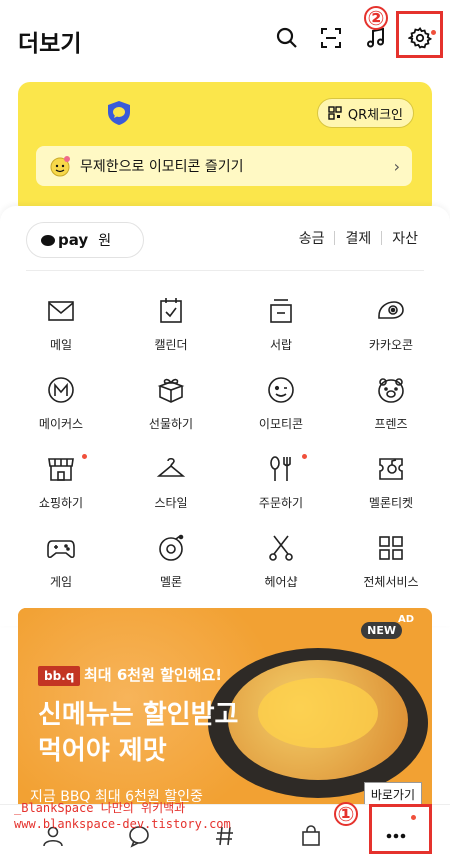  What do you see at coordinates (391, 490) in the screenshot?
I see `service-melon-ticket: 멜론티켓` at bounding box center [391, 490].